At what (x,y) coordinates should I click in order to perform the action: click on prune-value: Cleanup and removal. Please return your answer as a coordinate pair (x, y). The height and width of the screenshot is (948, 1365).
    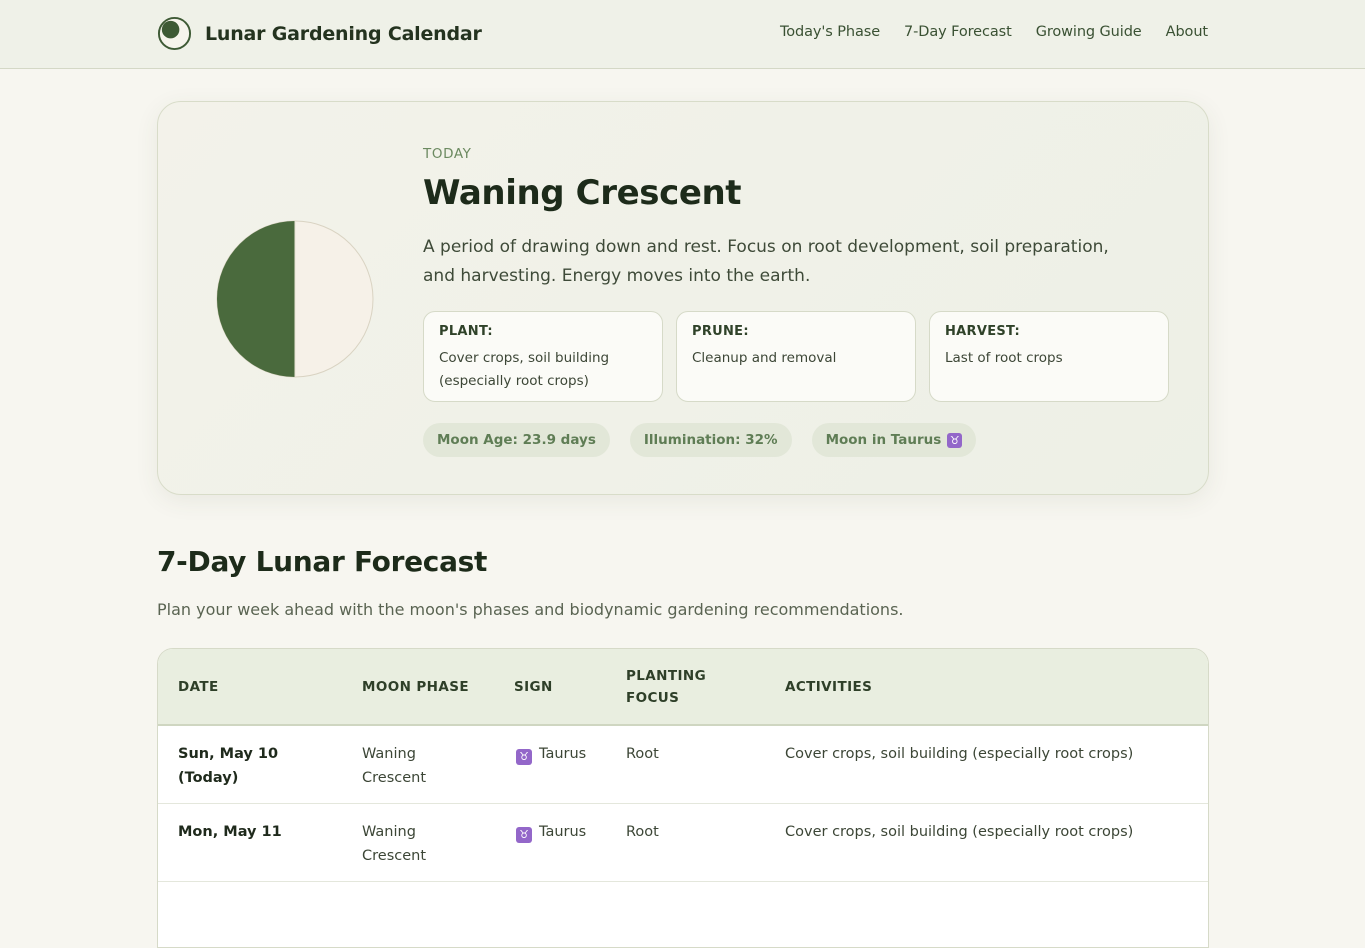
    Looking at the image, I should click on (764, 358).